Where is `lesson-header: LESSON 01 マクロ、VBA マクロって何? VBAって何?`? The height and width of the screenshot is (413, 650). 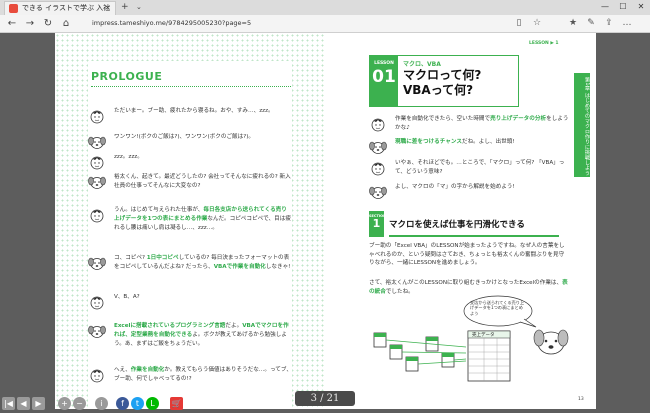 lesson-header: LESSON 01 マクロ、VBA マクロって何? VBAって何? is located at coordinates (444, 81).